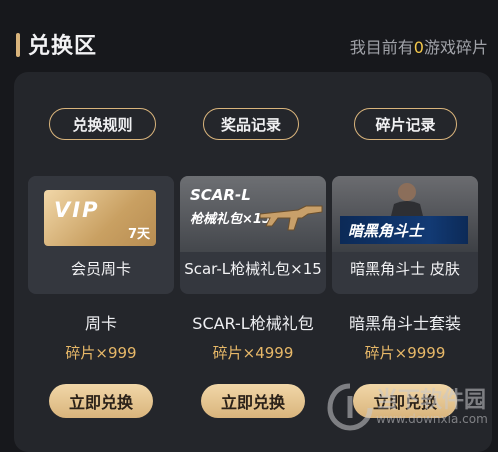 The width and height of the screenshot is (498, 452). I want to click on watermark-url: www.downxia.com, so click(432, 419).